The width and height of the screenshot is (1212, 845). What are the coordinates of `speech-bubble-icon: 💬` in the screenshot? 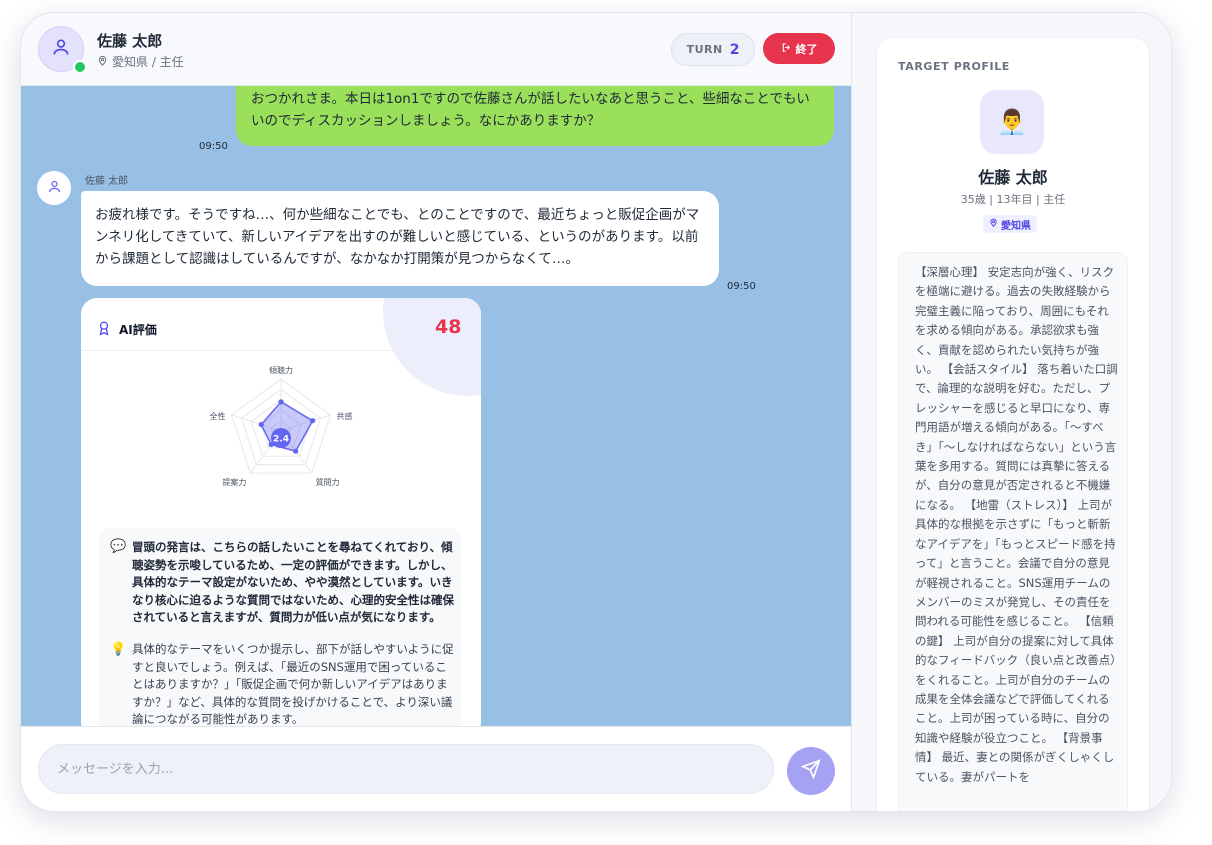 It's located at (118, 546).